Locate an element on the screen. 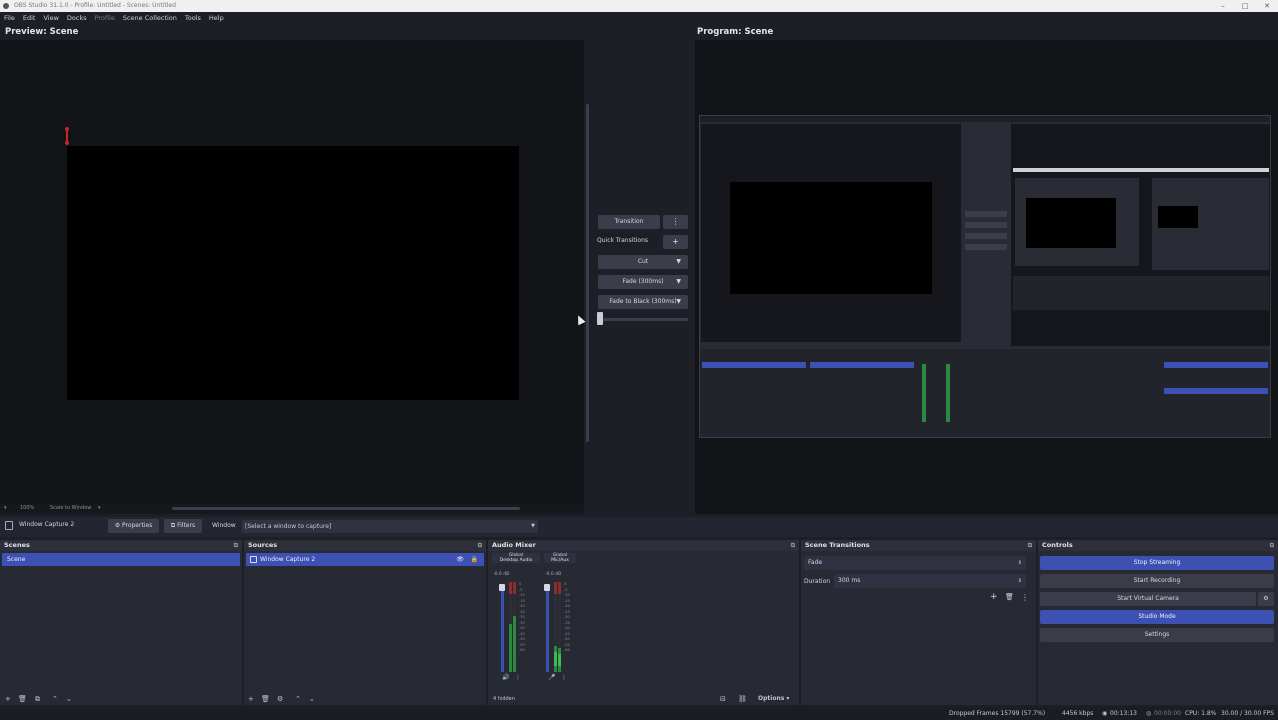 This screenshot has height=720, width=1278. remove-transition-icon: 🗑 is located at coordinates (1009, 597).